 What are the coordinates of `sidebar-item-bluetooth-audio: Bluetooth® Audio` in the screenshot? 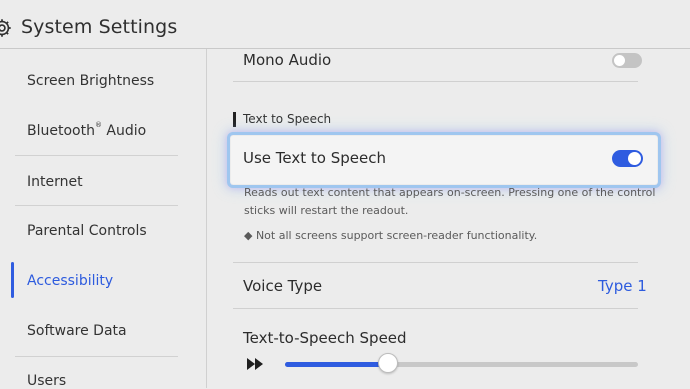 It's located at (87, 130).